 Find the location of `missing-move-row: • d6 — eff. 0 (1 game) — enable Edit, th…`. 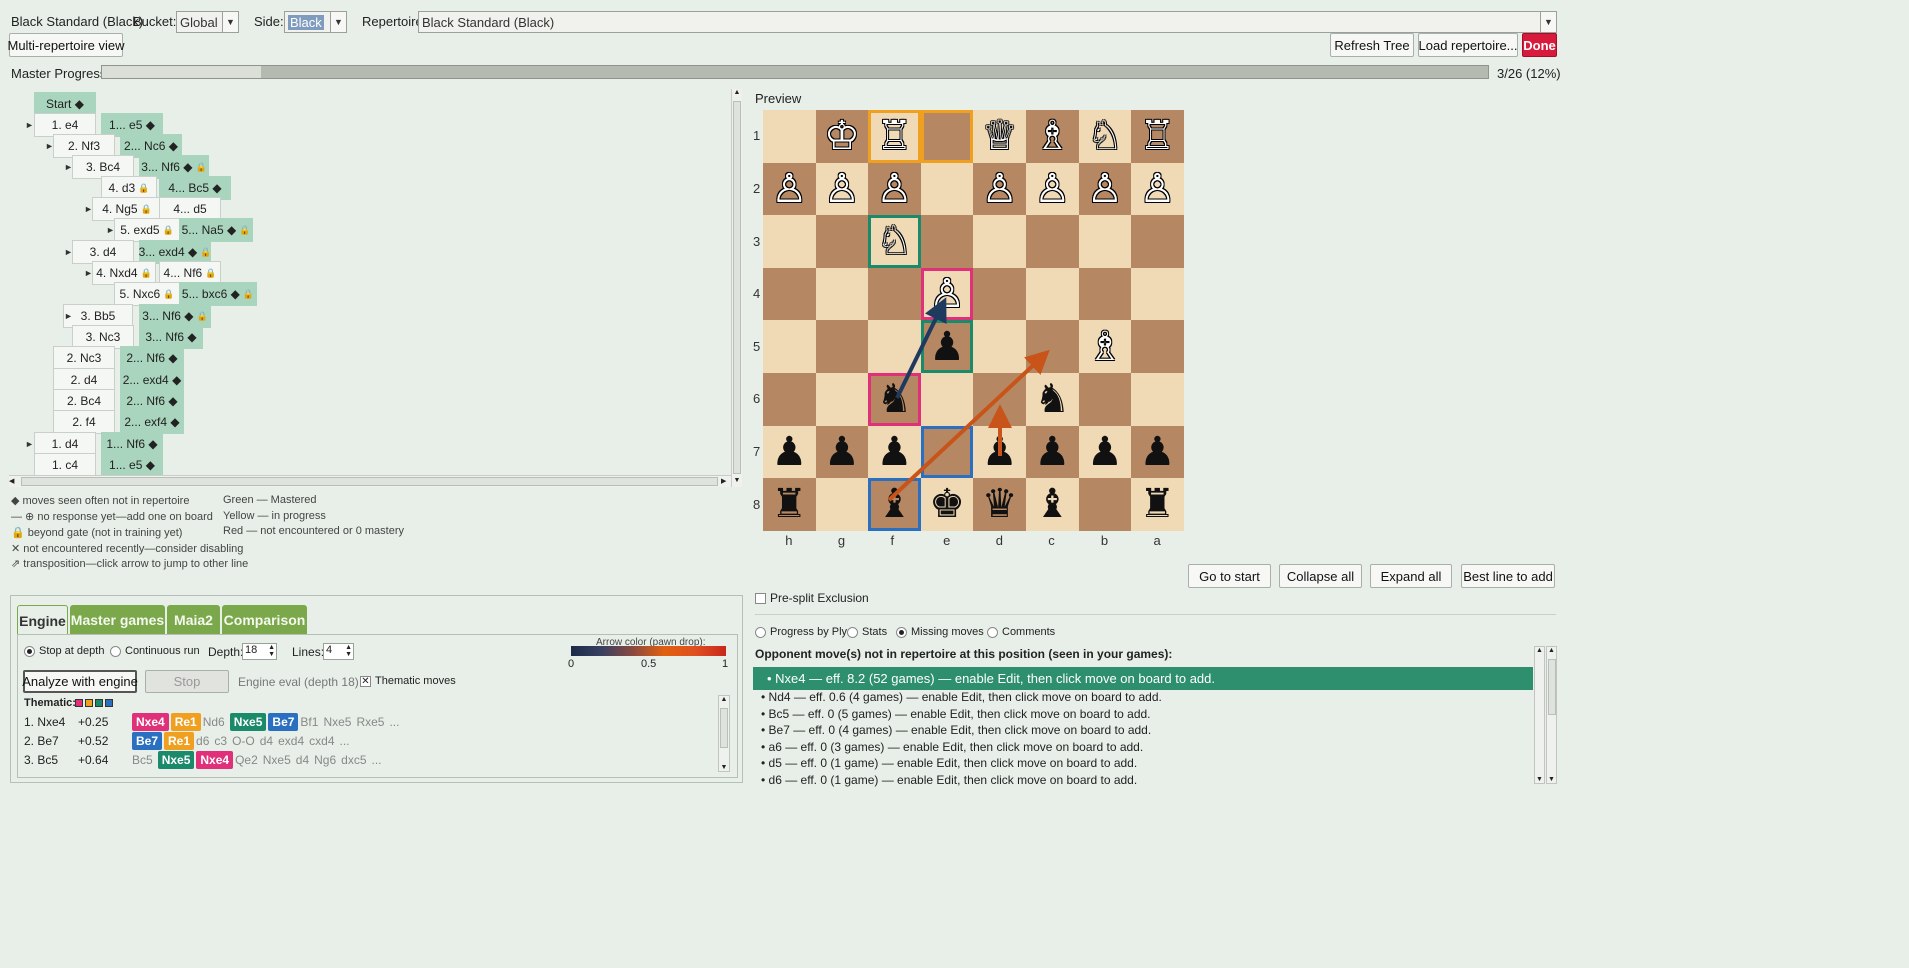

missing-move-row: • d6 — eff. 0 (1 game) — enable Edit, th… is located at coordinates (1143, 780).